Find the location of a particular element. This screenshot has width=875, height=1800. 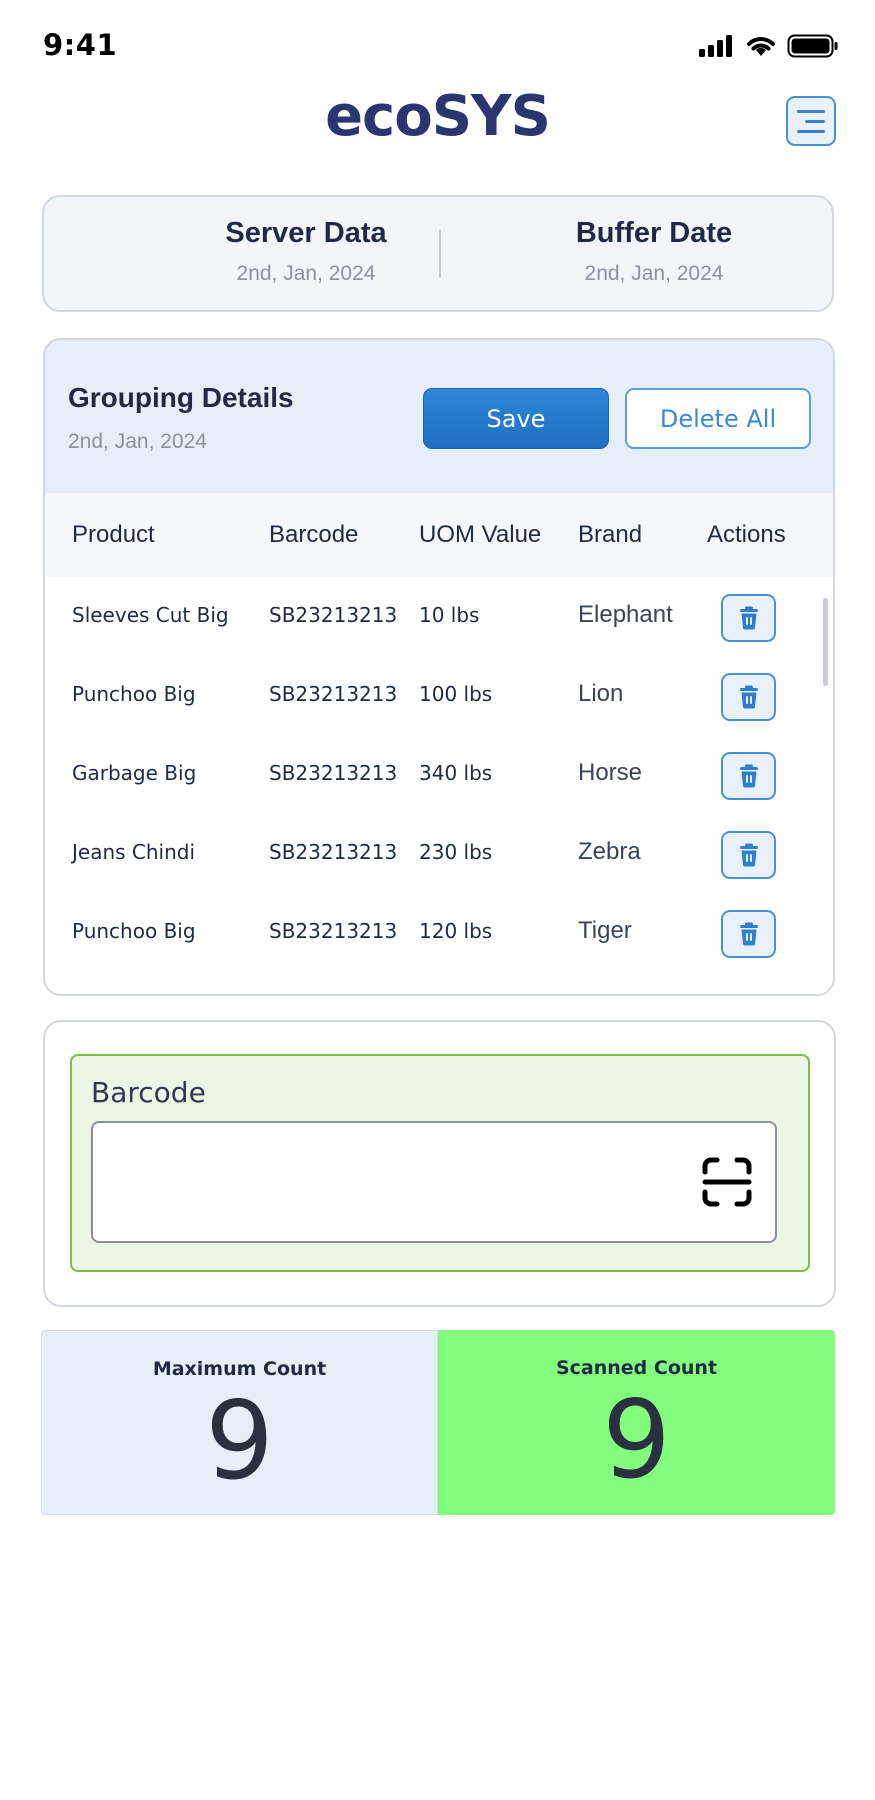

signal-icon is located at coordinates (717, 48).